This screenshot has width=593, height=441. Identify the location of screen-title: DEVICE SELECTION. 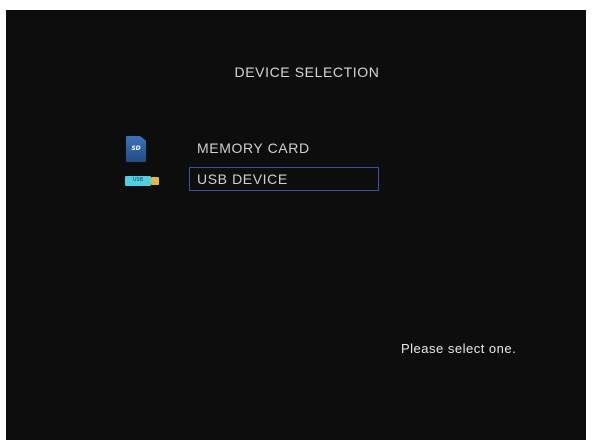
(307, 72).